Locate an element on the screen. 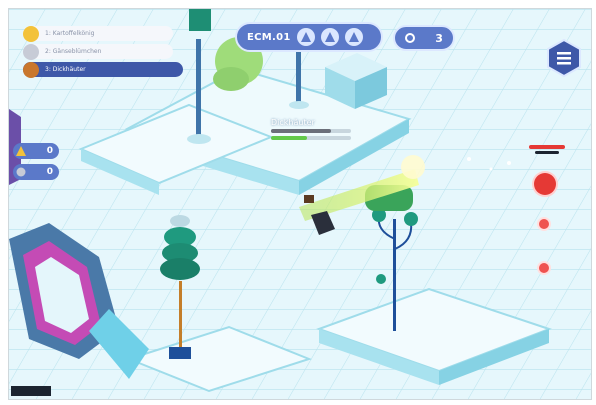 This screenshot has height=405, width=596. gold-medal-icon is located at coordinates (31, 33).